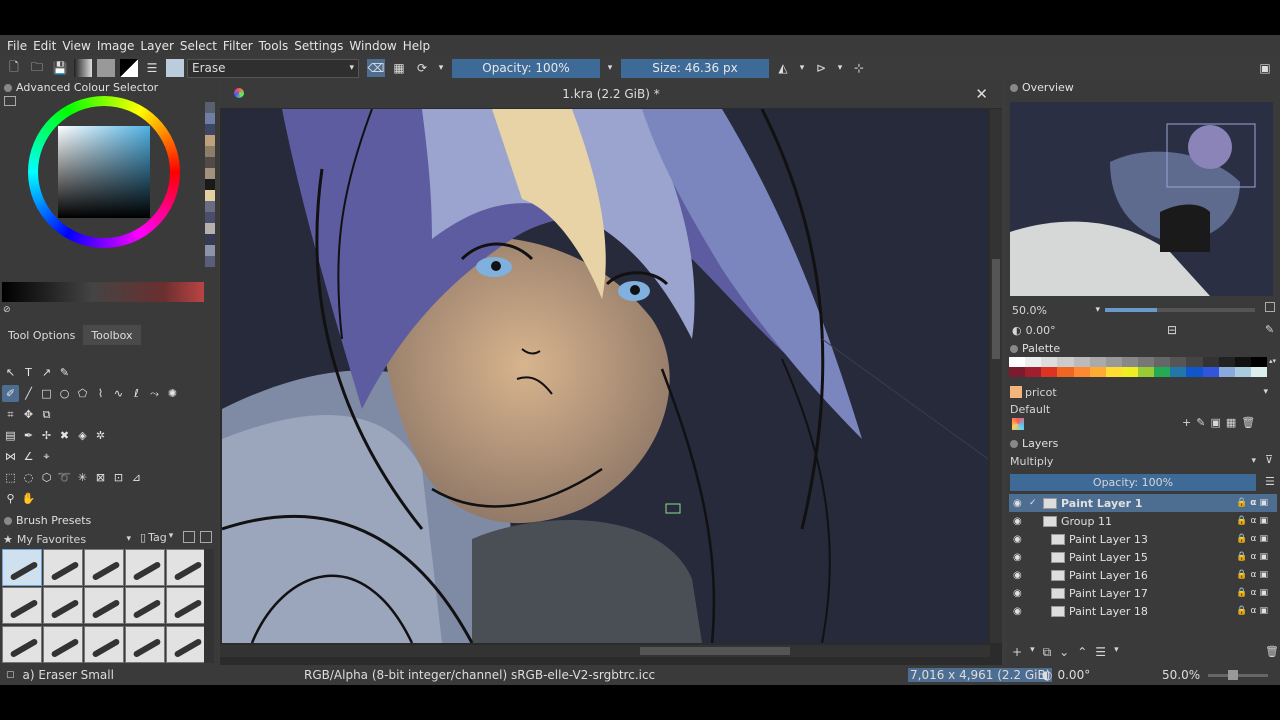 The width and height of the screenshot is (1280, 720). What do you see at coordinates (100, 477) in the screenshot?
I see `similar-select-icon: ⊠` at bounding box center [100, 477].